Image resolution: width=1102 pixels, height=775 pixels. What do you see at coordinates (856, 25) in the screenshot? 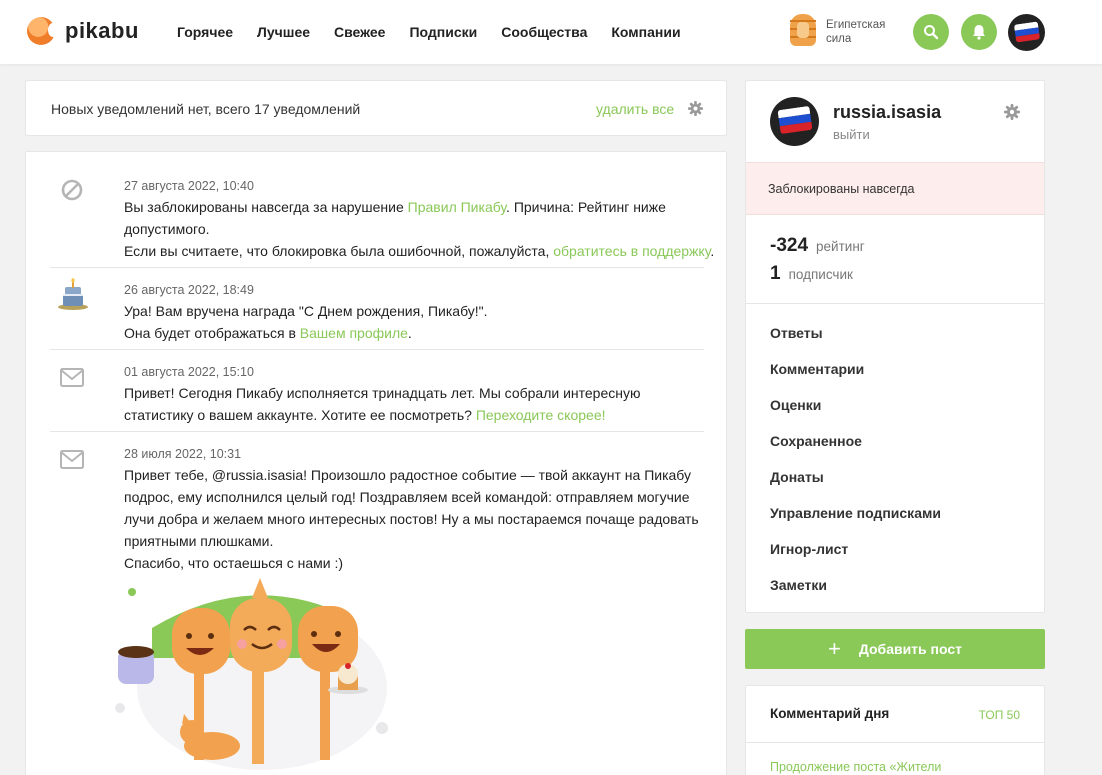
I see `badge-label-line1: Египетская` at bounding box center [856, 25].